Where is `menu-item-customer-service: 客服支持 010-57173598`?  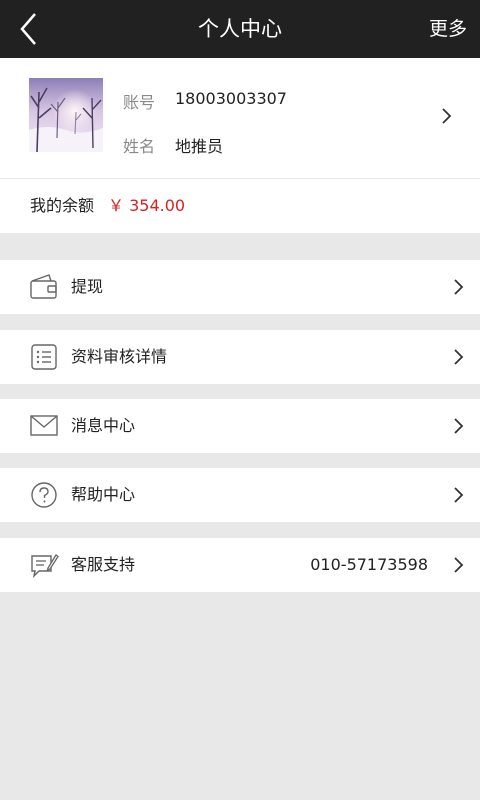
menu-item-customer-service: 客服支持 010-57173598 is located at coordinates (240, 565).